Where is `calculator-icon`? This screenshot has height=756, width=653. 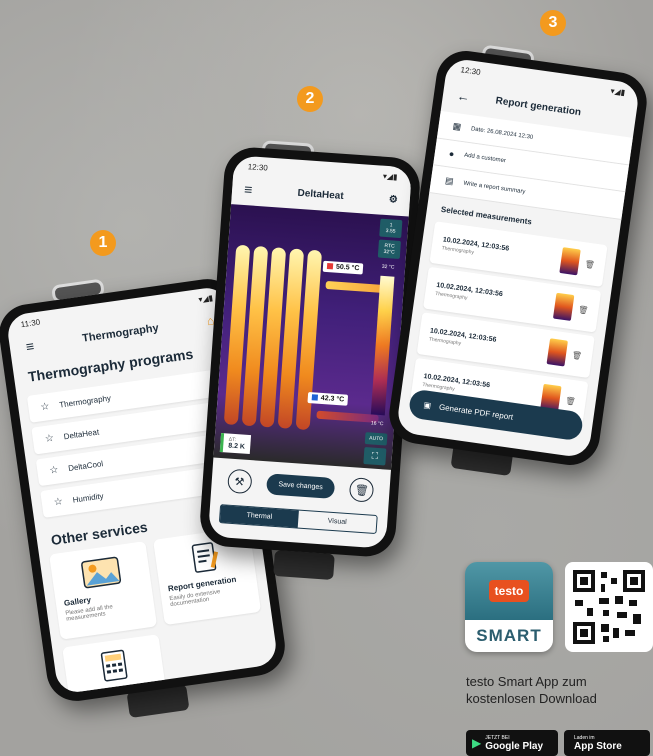 calculator-icon is located at coordinates (113, 665).